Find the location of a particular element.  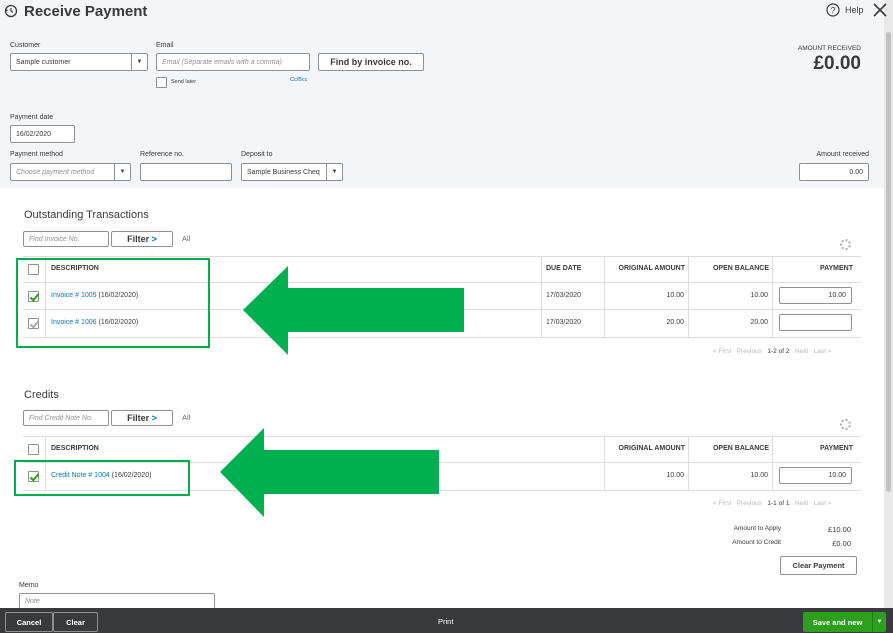

deposit-to-label: Deposit to is located at coordinates (257, 154).